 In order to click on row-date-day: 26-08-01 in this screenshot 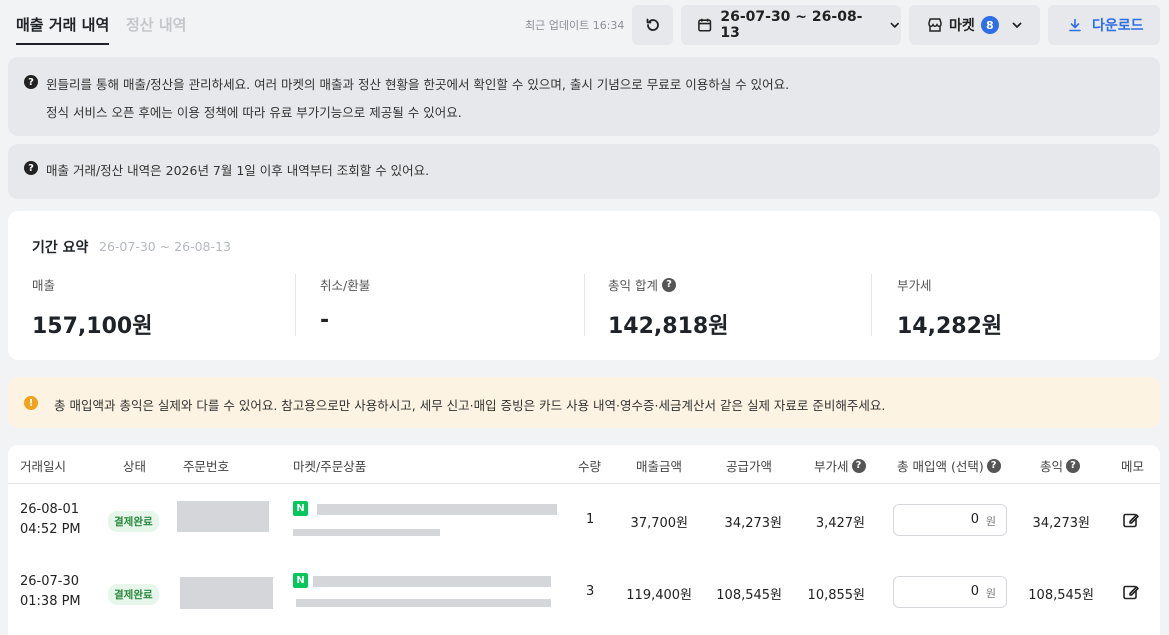, I will do `click(50, 509)`.